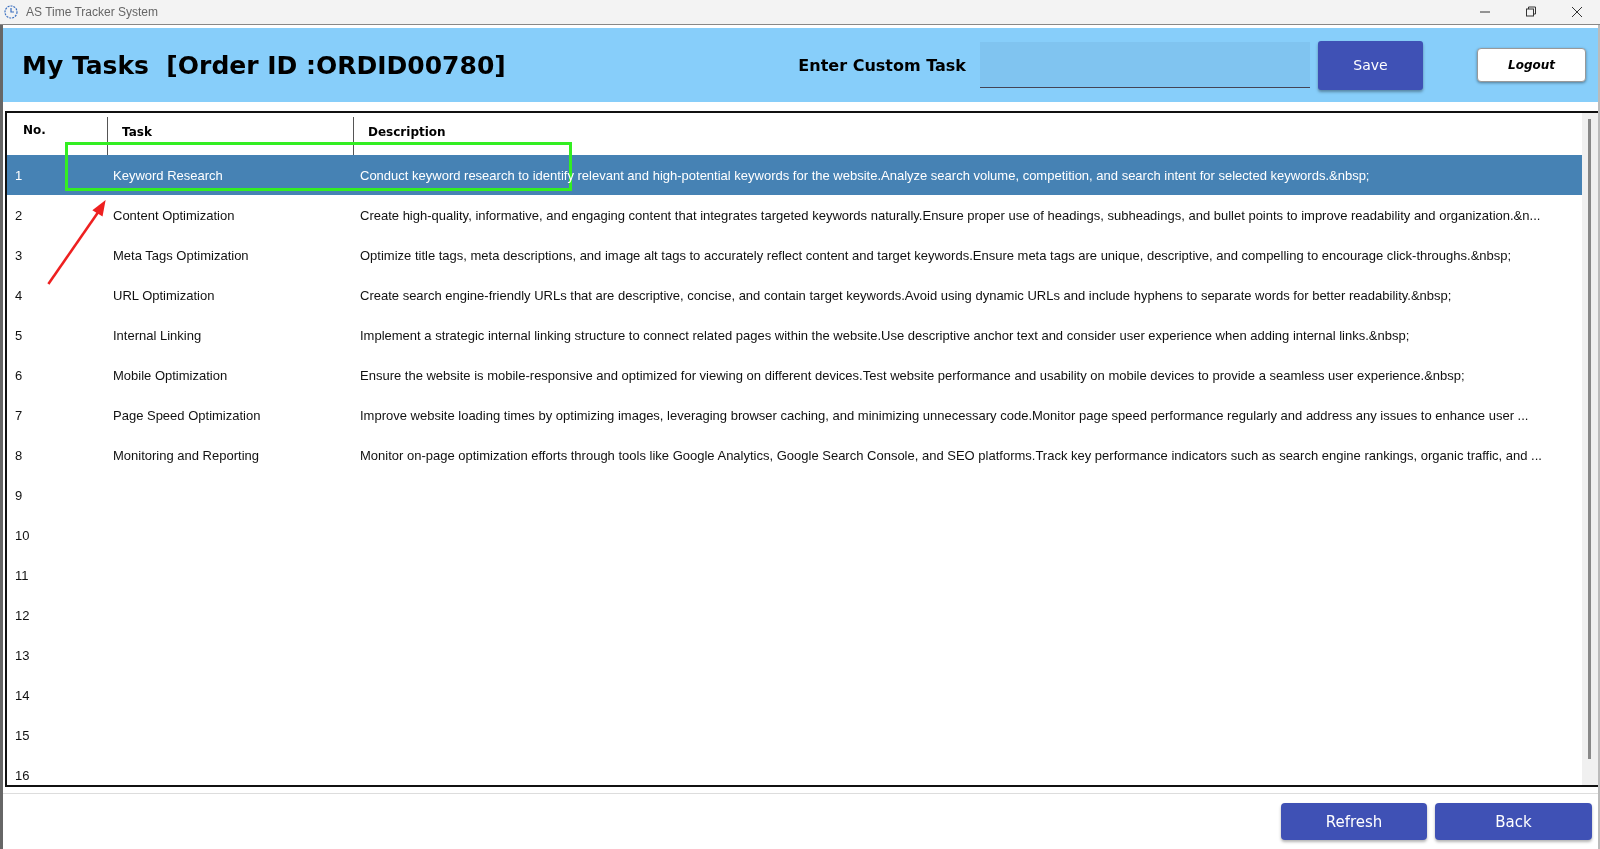  Describe the element at coordinates (174, 215) in the screenshot. I see `table-cell: Content Optimization` at that location.